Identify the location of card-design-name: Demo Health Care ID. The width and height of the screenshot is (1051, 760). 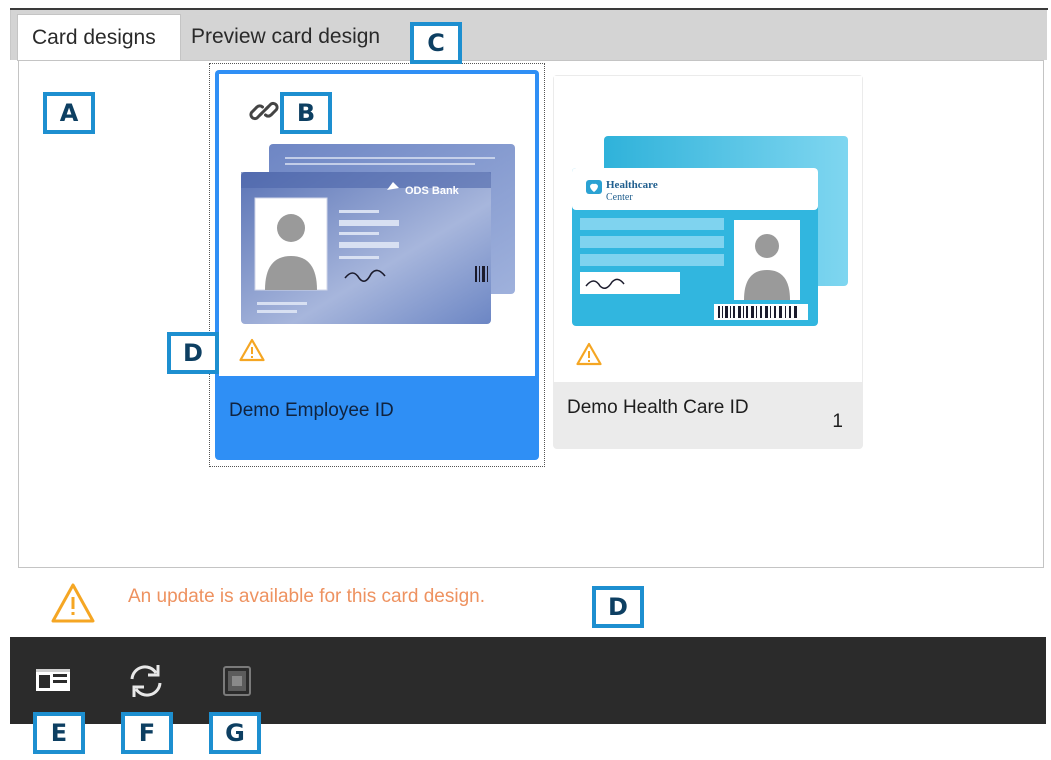
(658, 407).